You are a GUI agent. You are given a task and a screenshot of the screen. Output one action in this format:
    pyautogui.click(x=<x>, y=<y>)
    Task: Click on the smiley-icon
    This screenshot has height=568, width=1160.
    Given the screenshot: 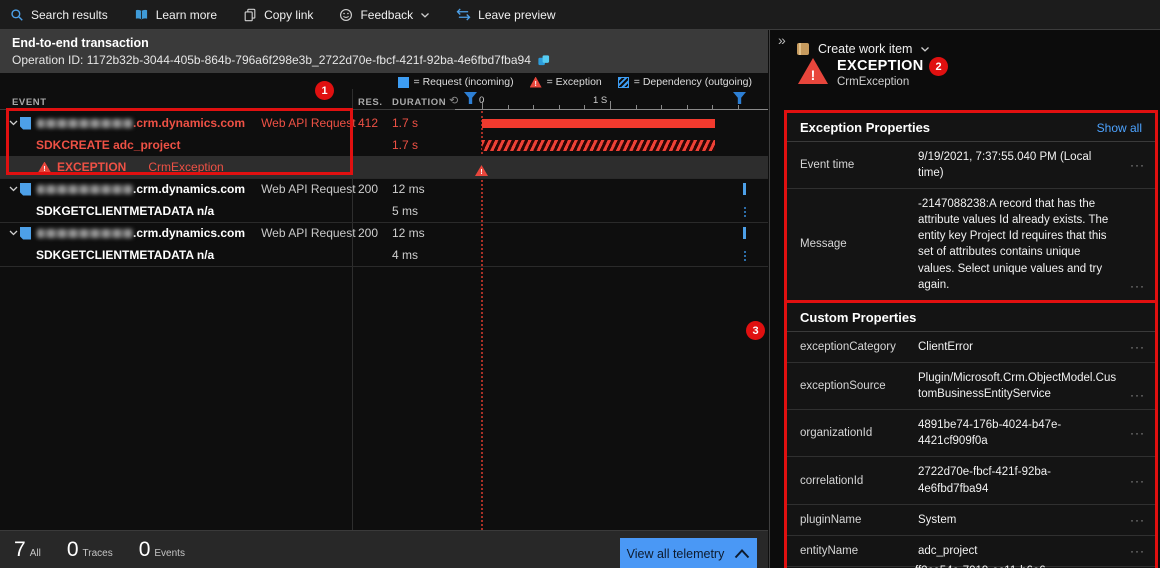 What is the action you would take?
    pyautogui.click(x=346, y=14)
    